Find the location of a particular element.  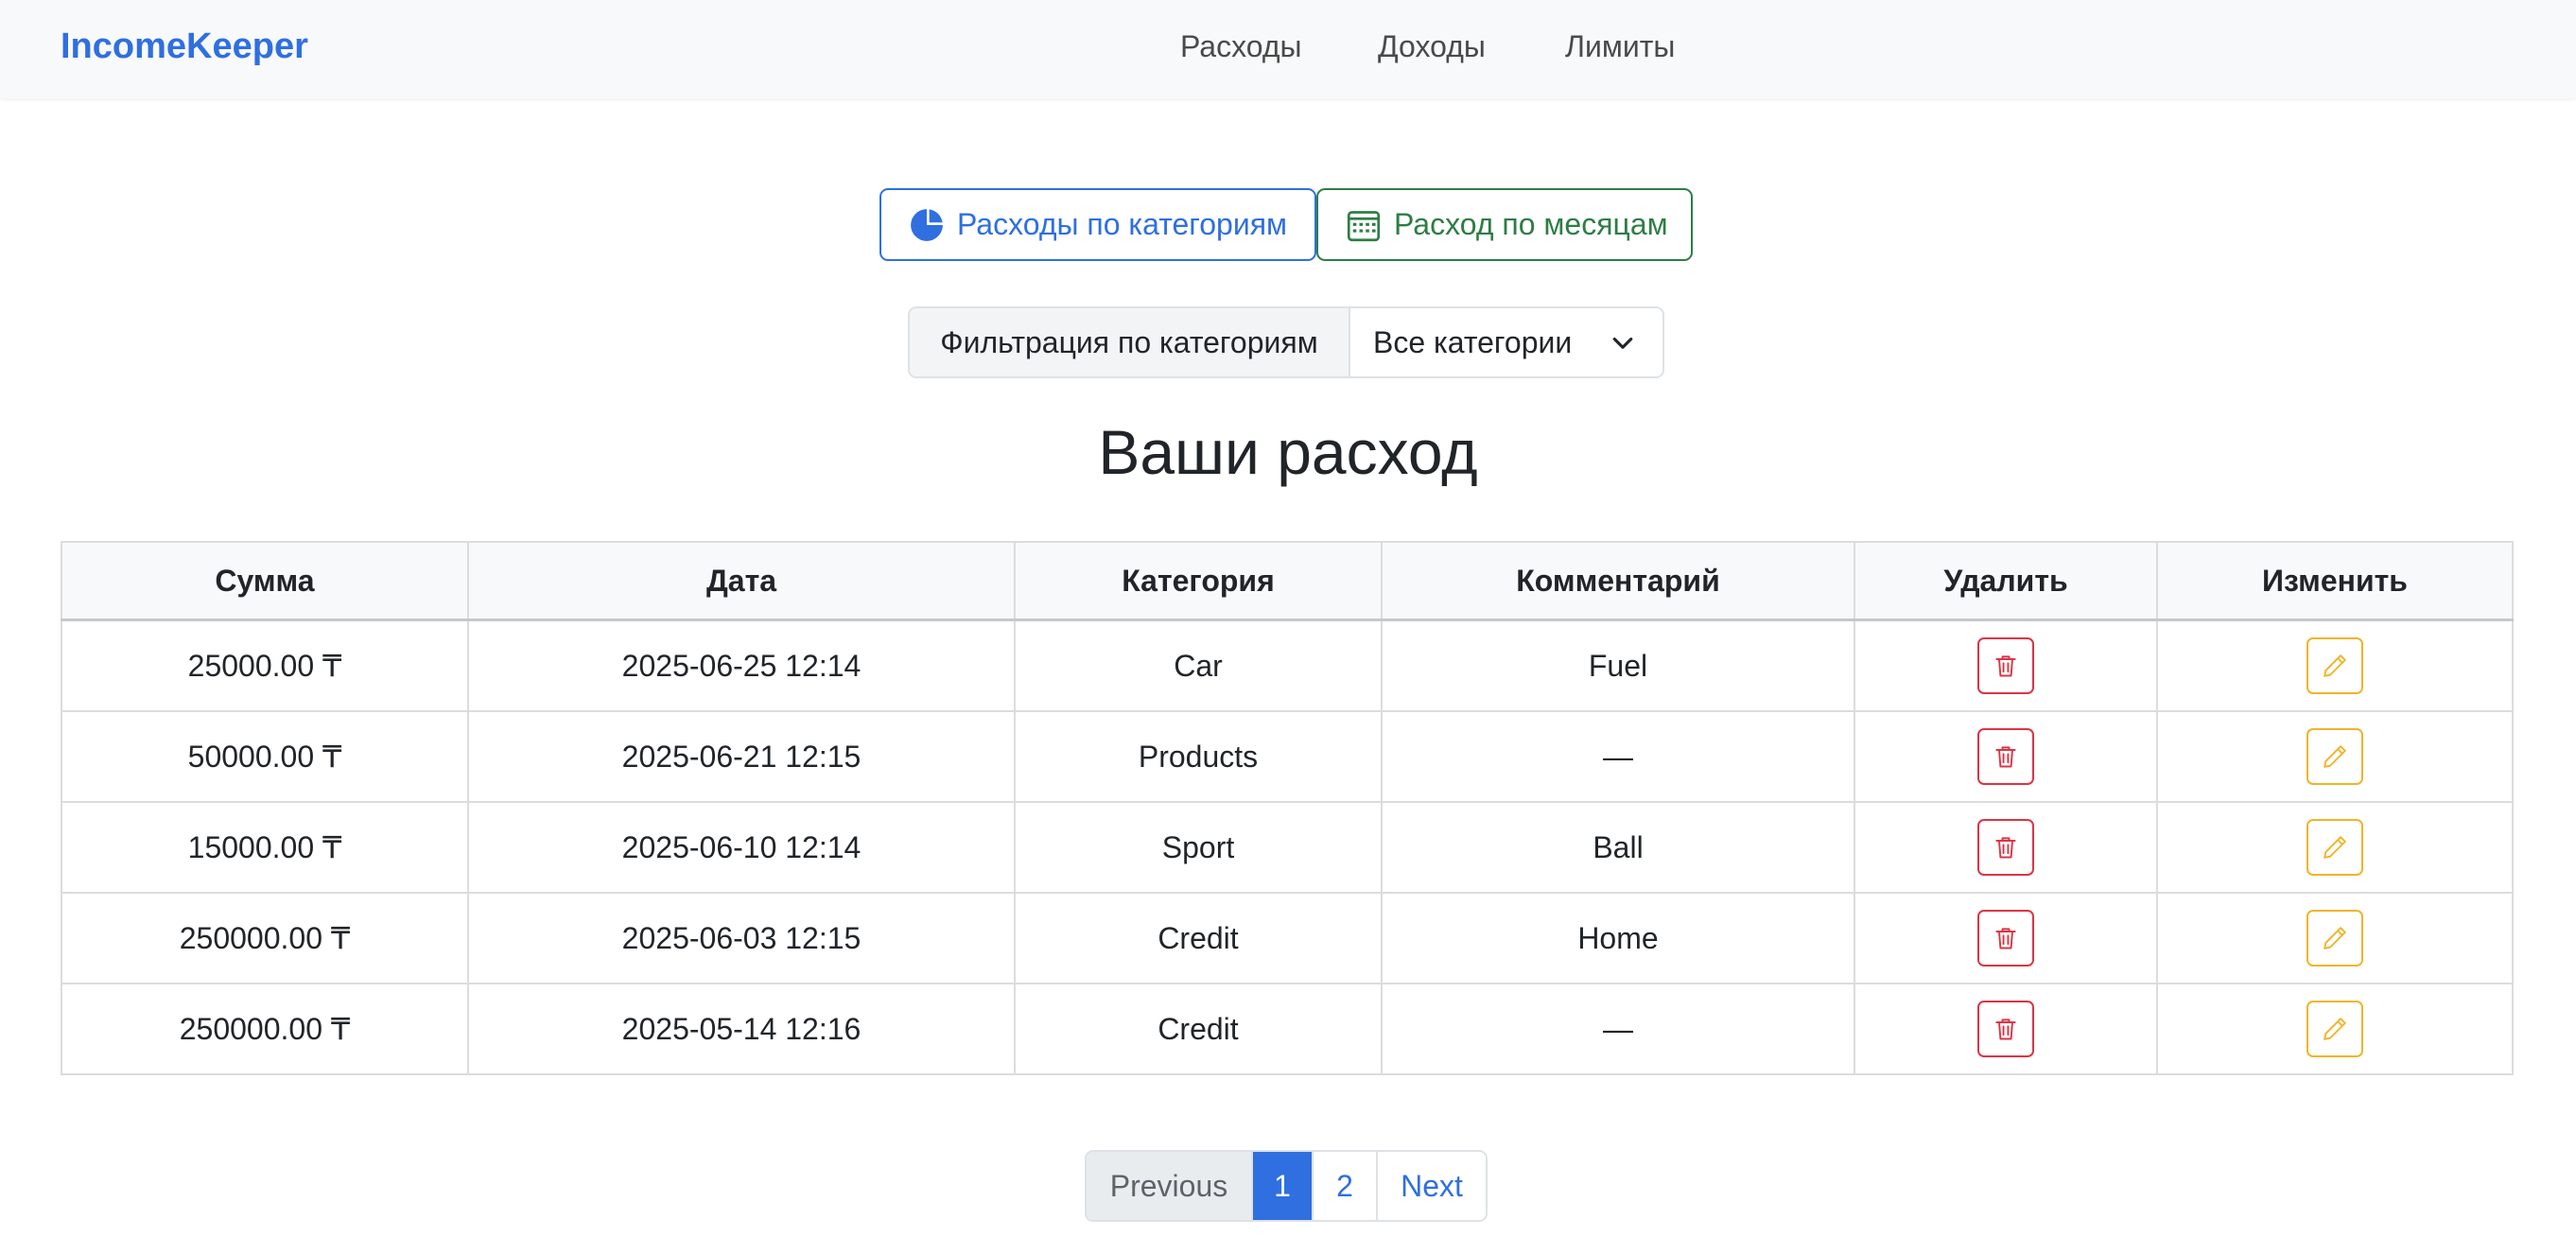

pagination-page-2: 2 is located at coordinates (1344, 1186).